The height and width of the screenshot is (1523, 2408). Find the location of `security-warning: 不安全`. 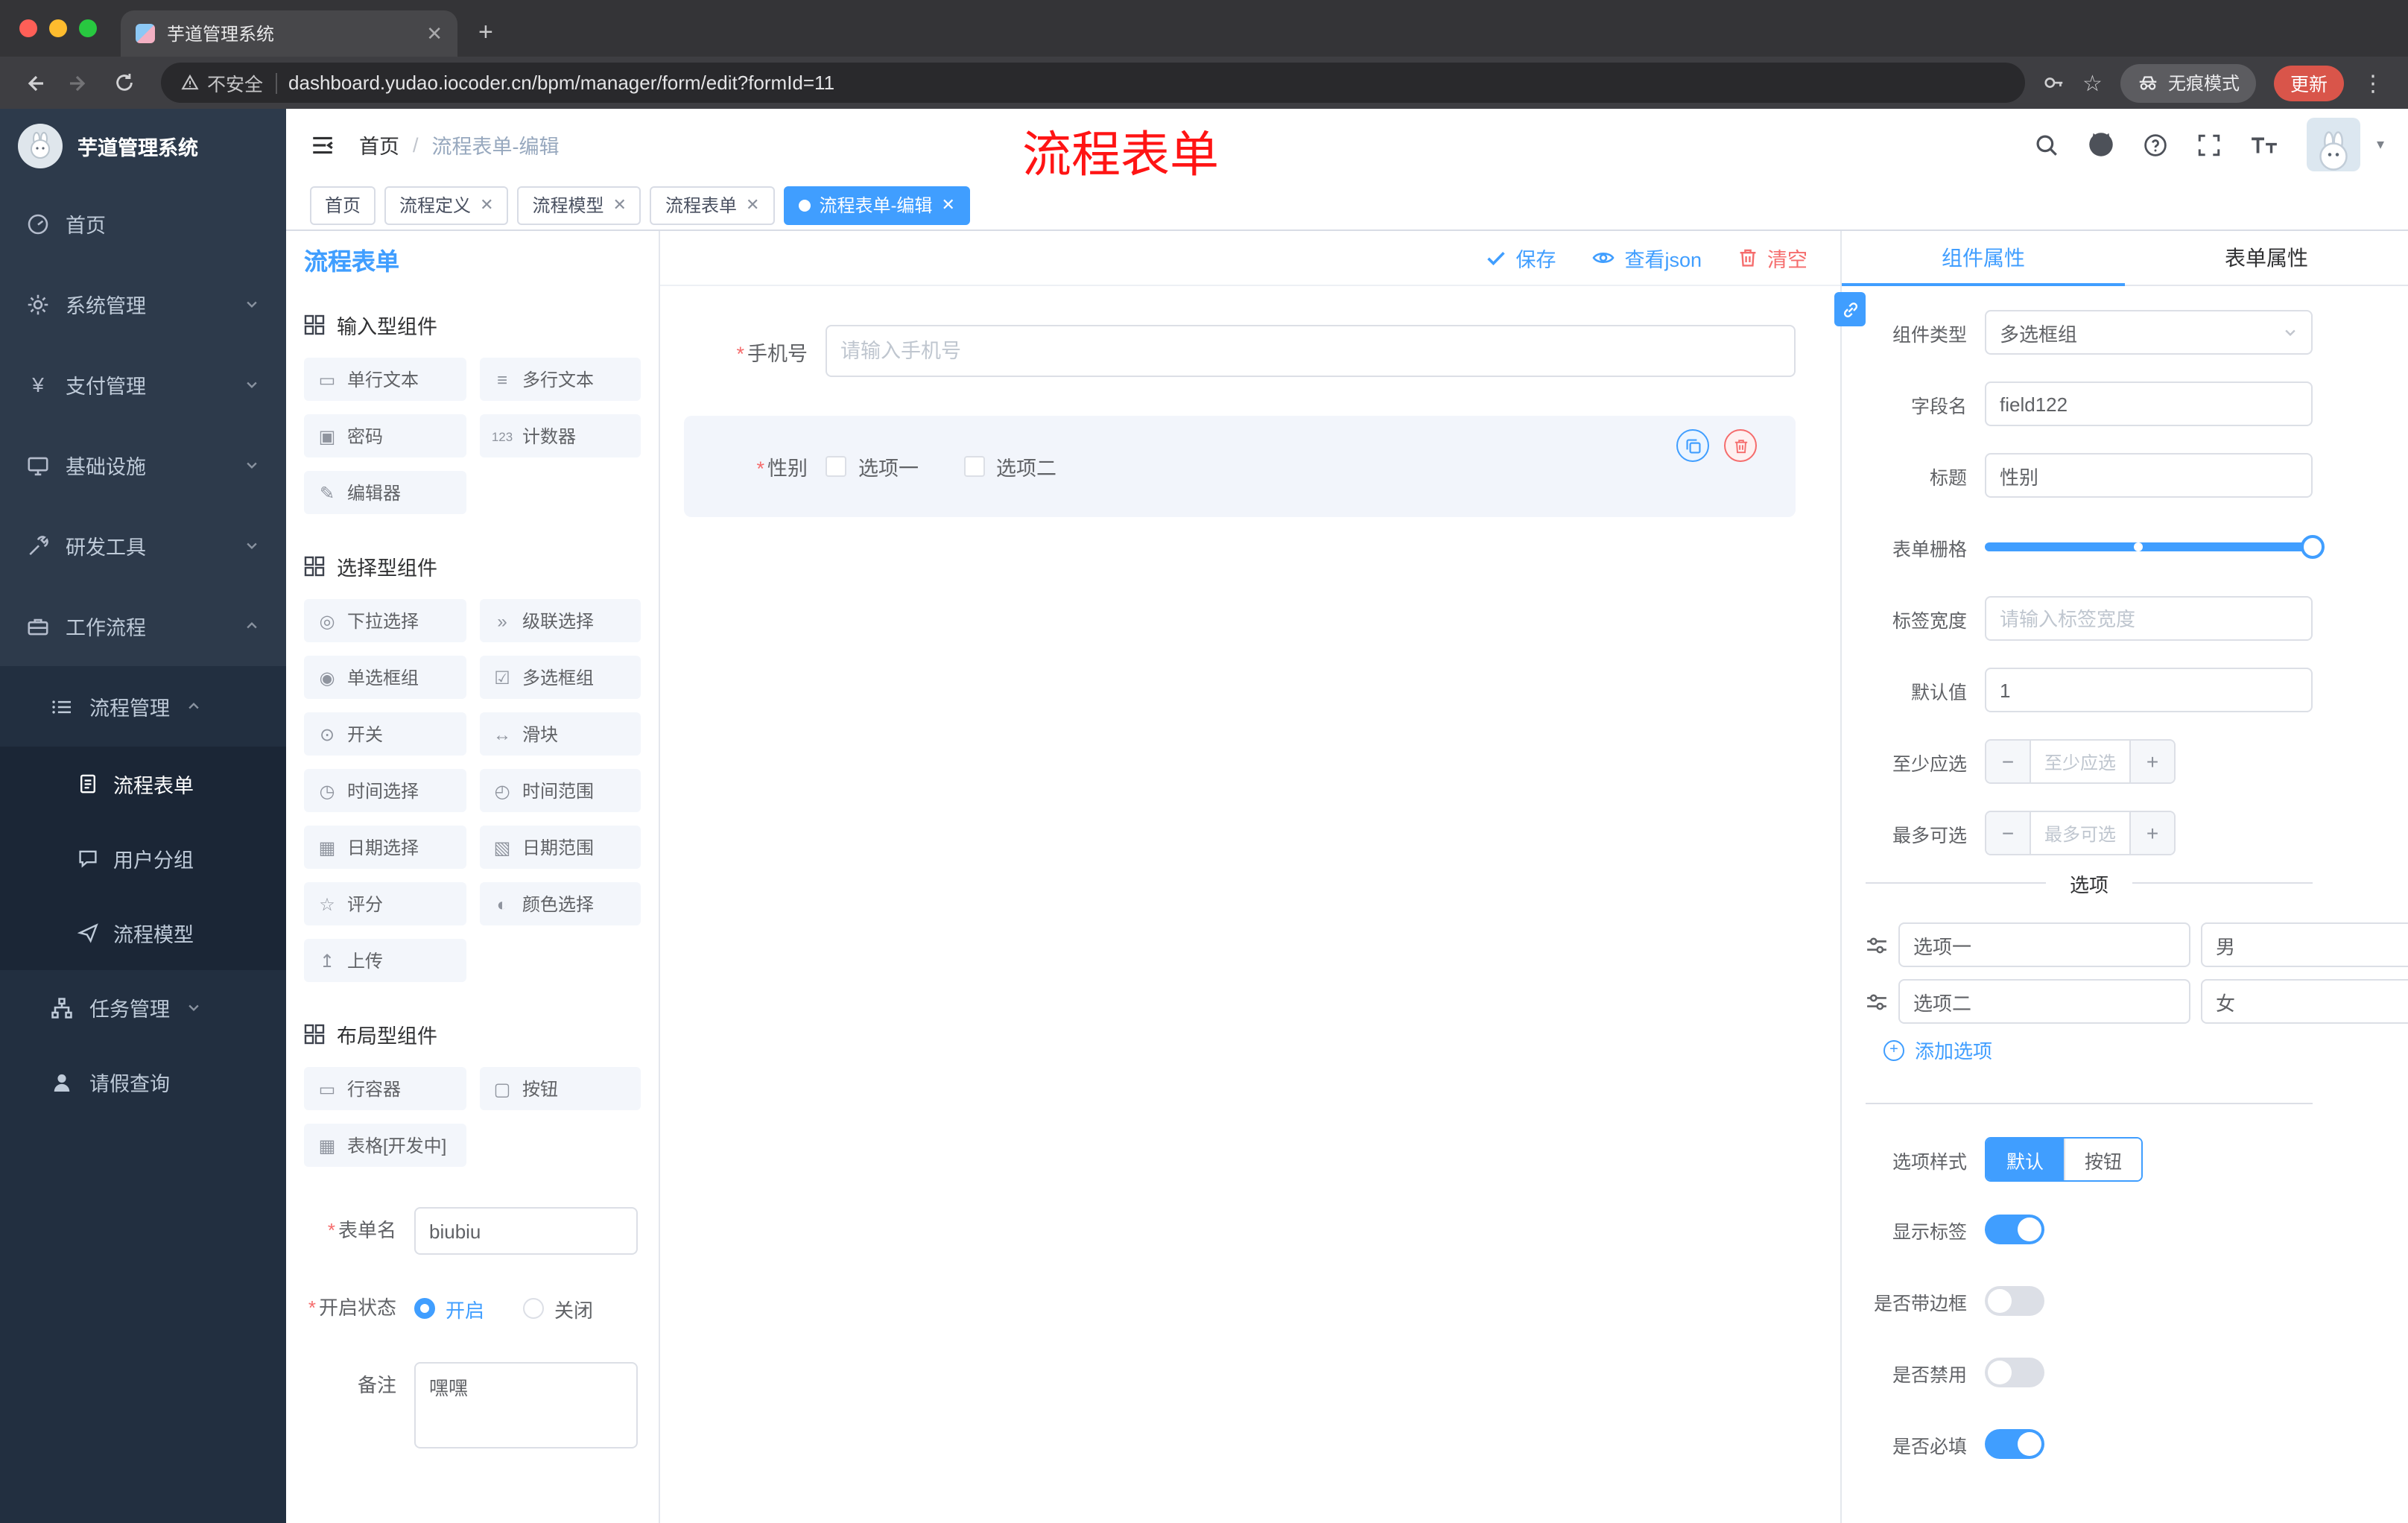

security-warning: 不安全 is located at coordinates (221, 83).